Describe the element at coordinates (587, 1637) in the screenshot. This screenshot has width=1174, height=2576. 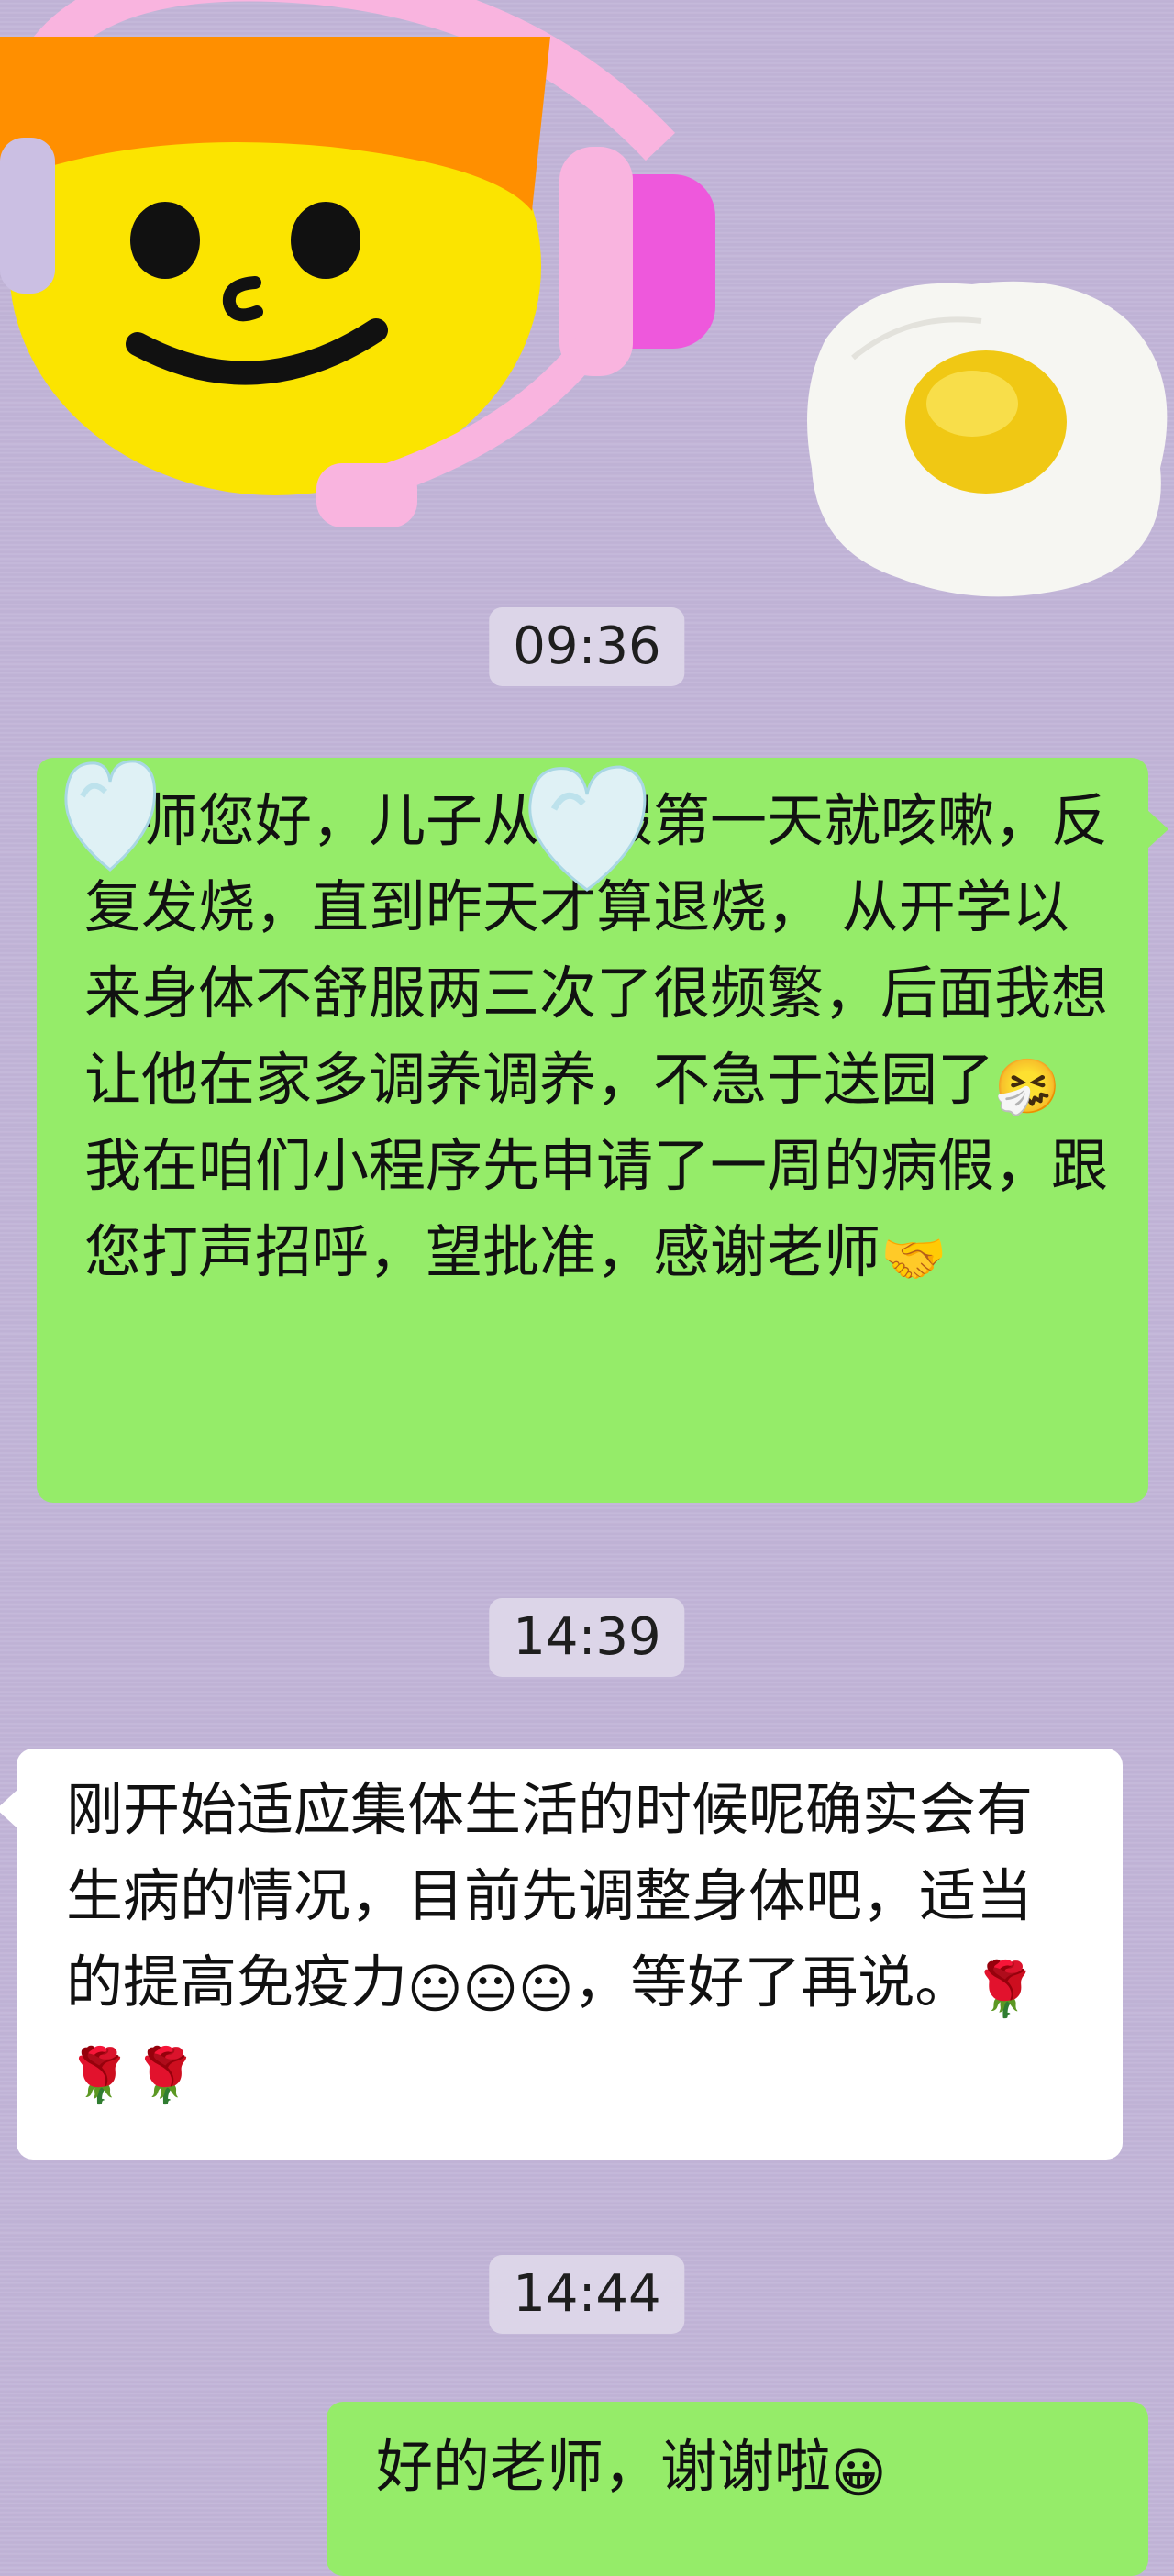
I see `timestamp: 14:39` at that location.